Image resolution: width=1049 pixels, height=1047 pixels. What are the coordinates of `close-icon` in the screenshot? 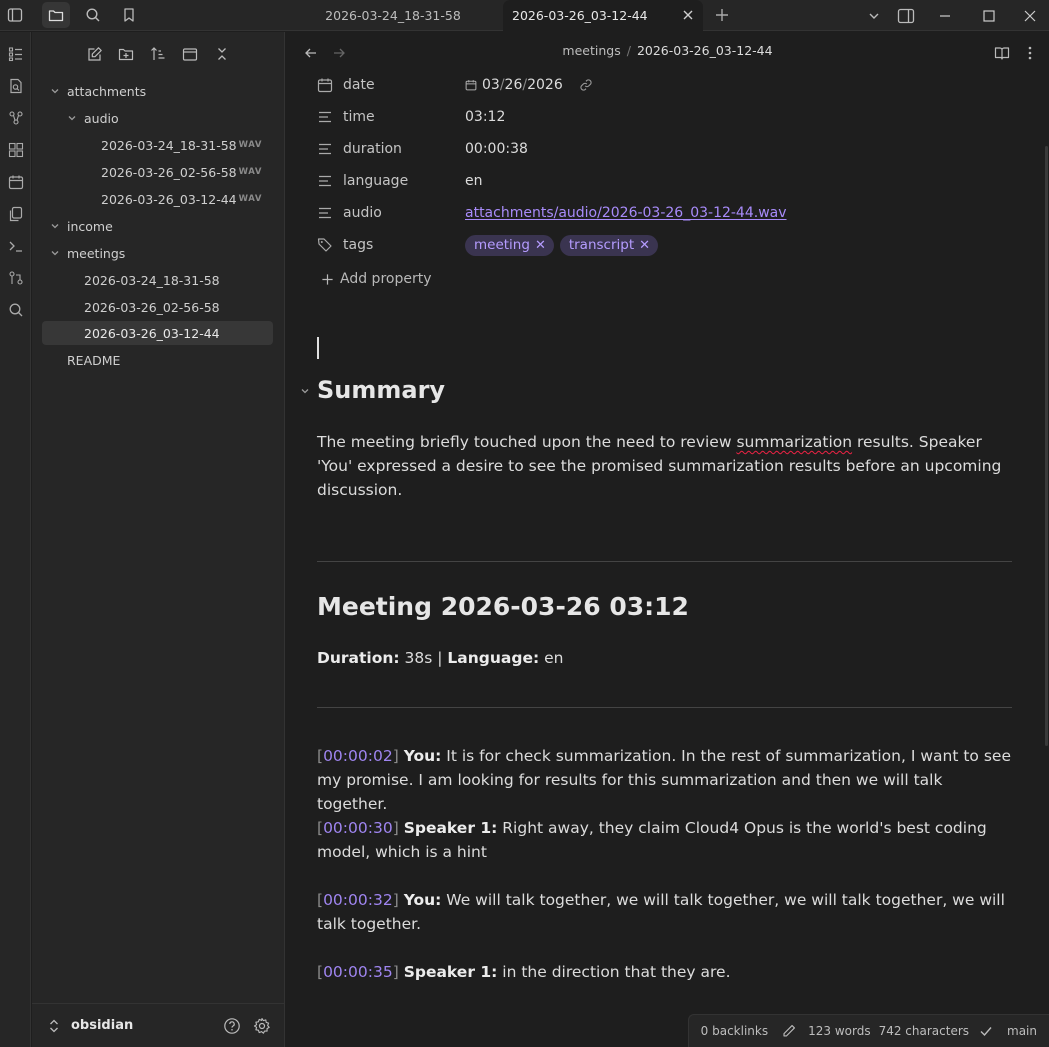 It's located at (1030, 15).